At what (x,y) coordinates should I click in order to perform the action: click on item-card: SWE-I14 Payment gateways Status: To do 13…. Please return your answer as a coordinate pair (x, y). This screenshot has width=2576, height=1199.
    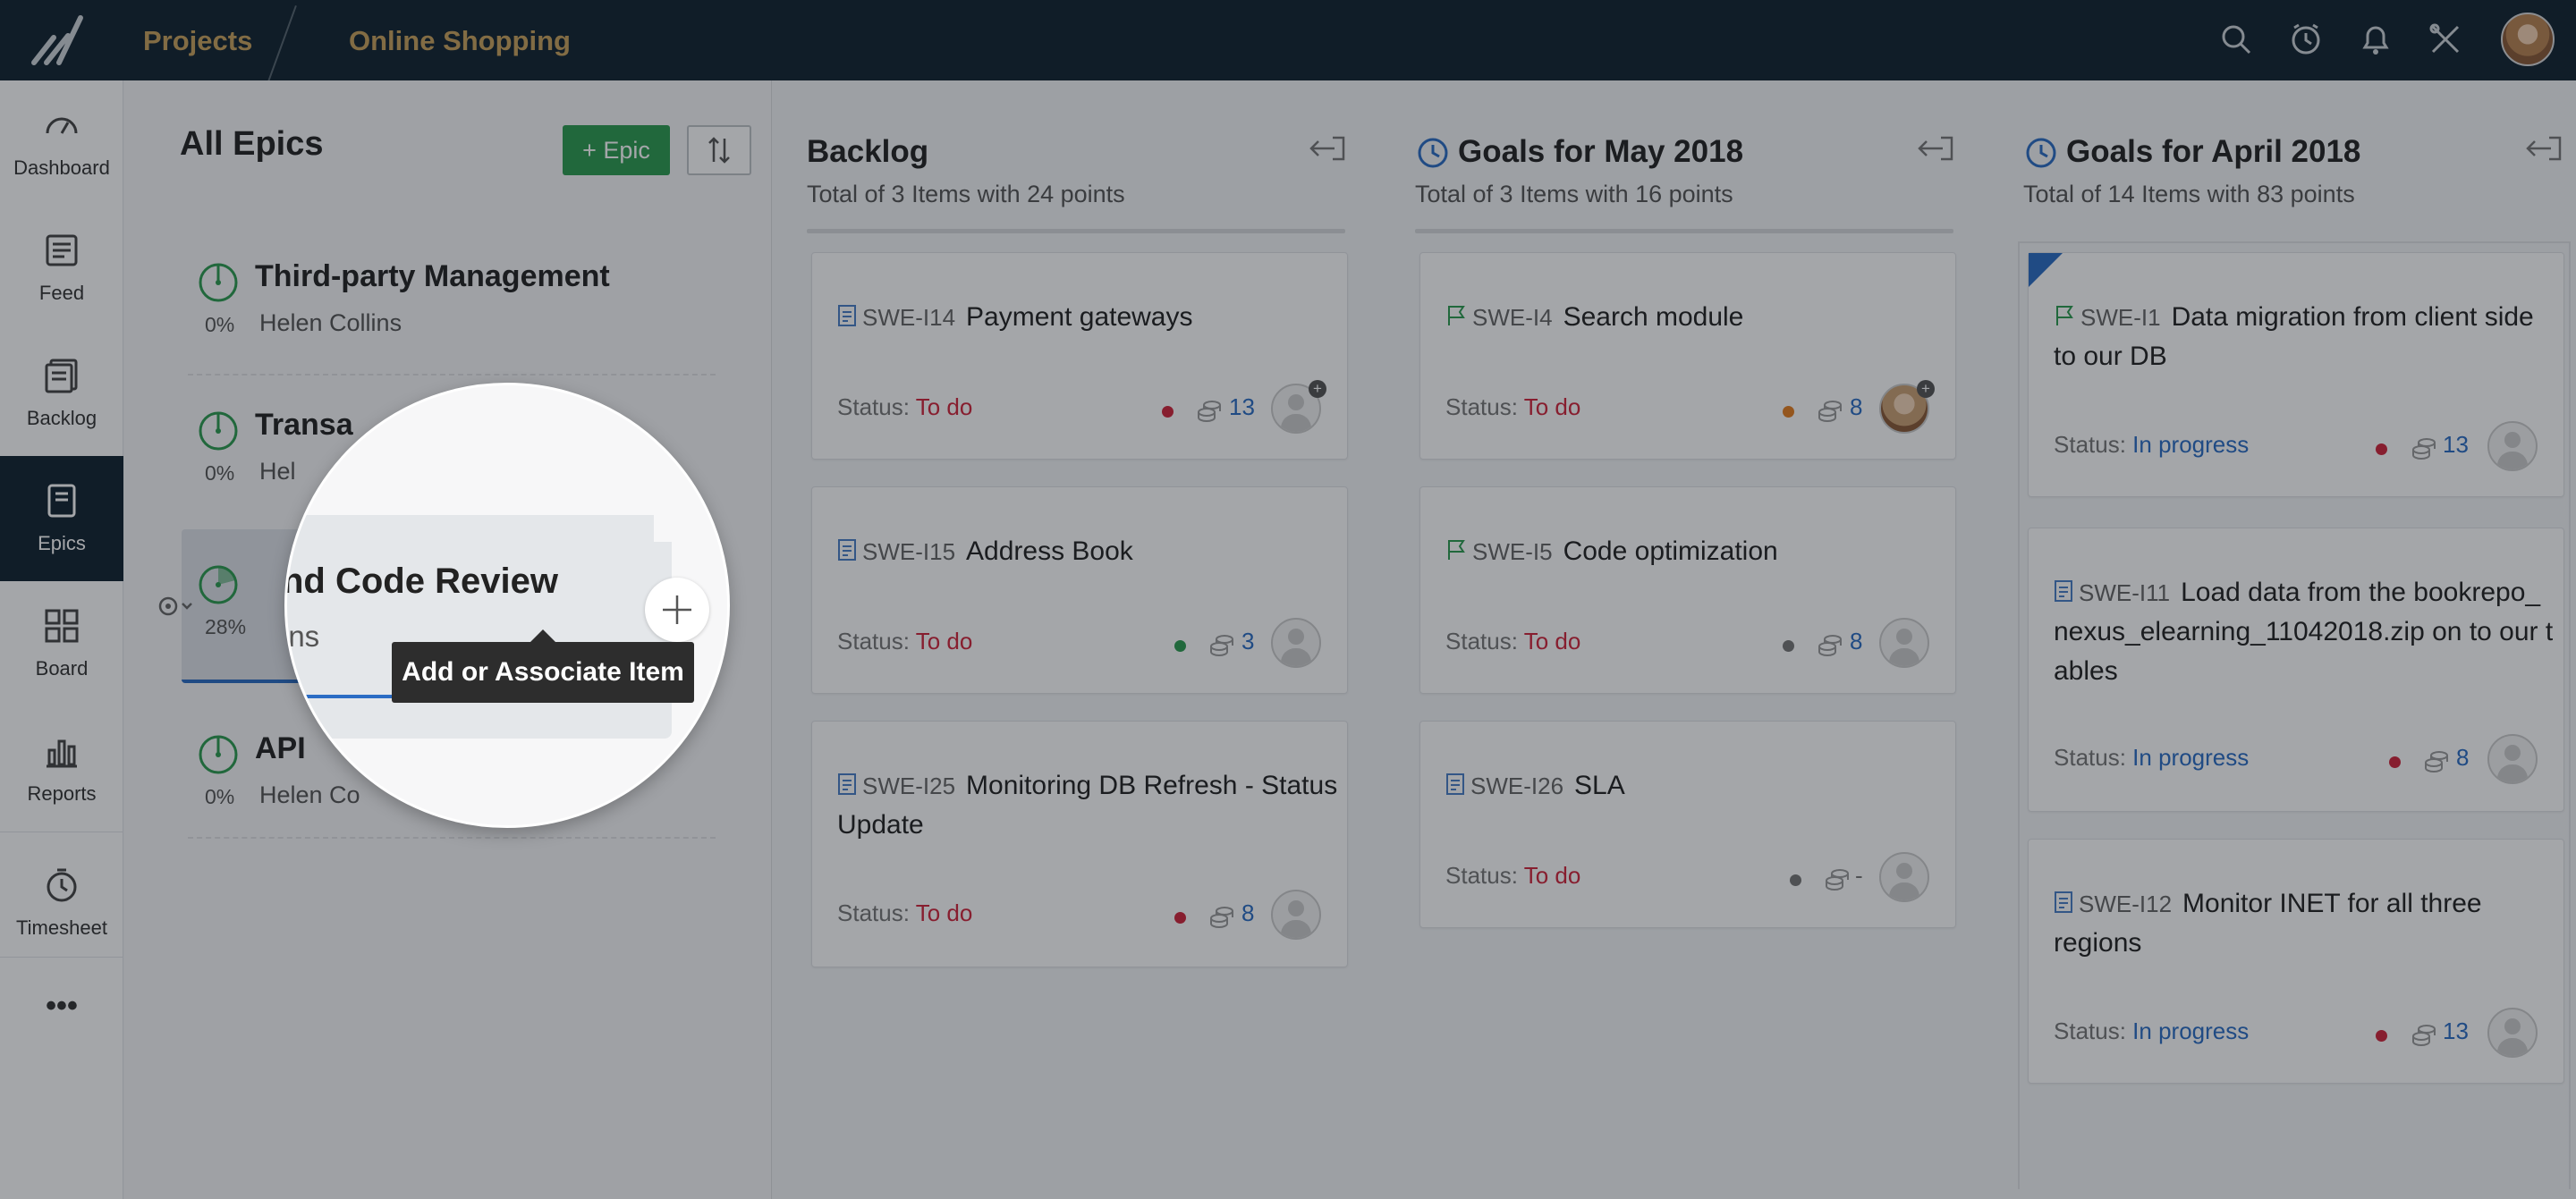
    Looking at the image, I should click on (1079, 356).